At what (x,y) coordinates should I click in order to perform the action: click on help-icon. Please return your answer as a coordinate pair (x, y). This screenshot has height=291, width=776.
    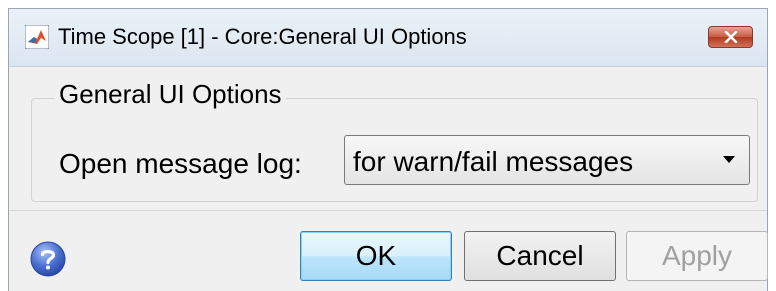
    Looking at the image, I should click on (48, 259).